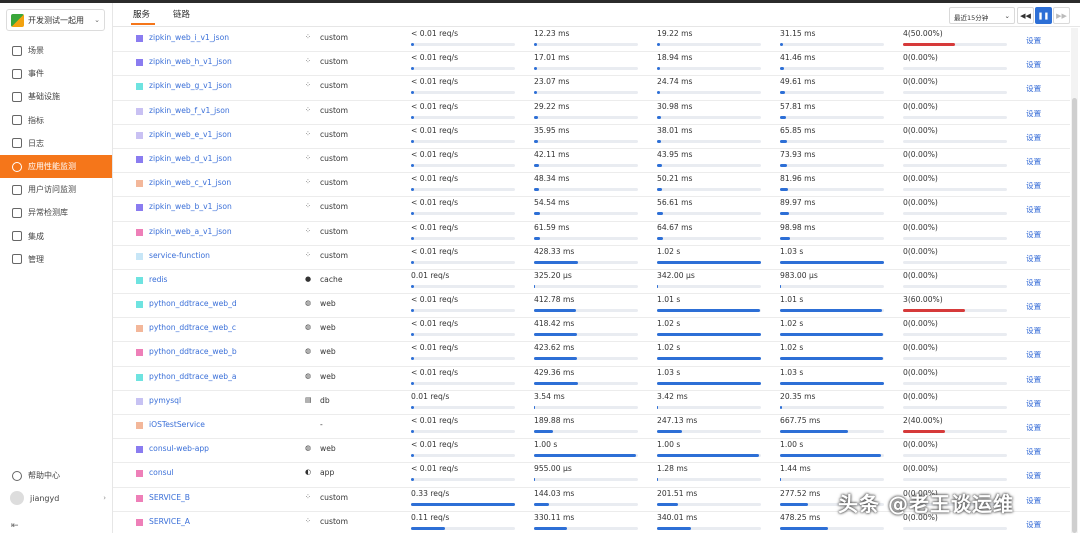  What do you see at coordinates (158, 279) in the screenshot?
I see `service-name-link: redis` at bounding box center [158, 279].